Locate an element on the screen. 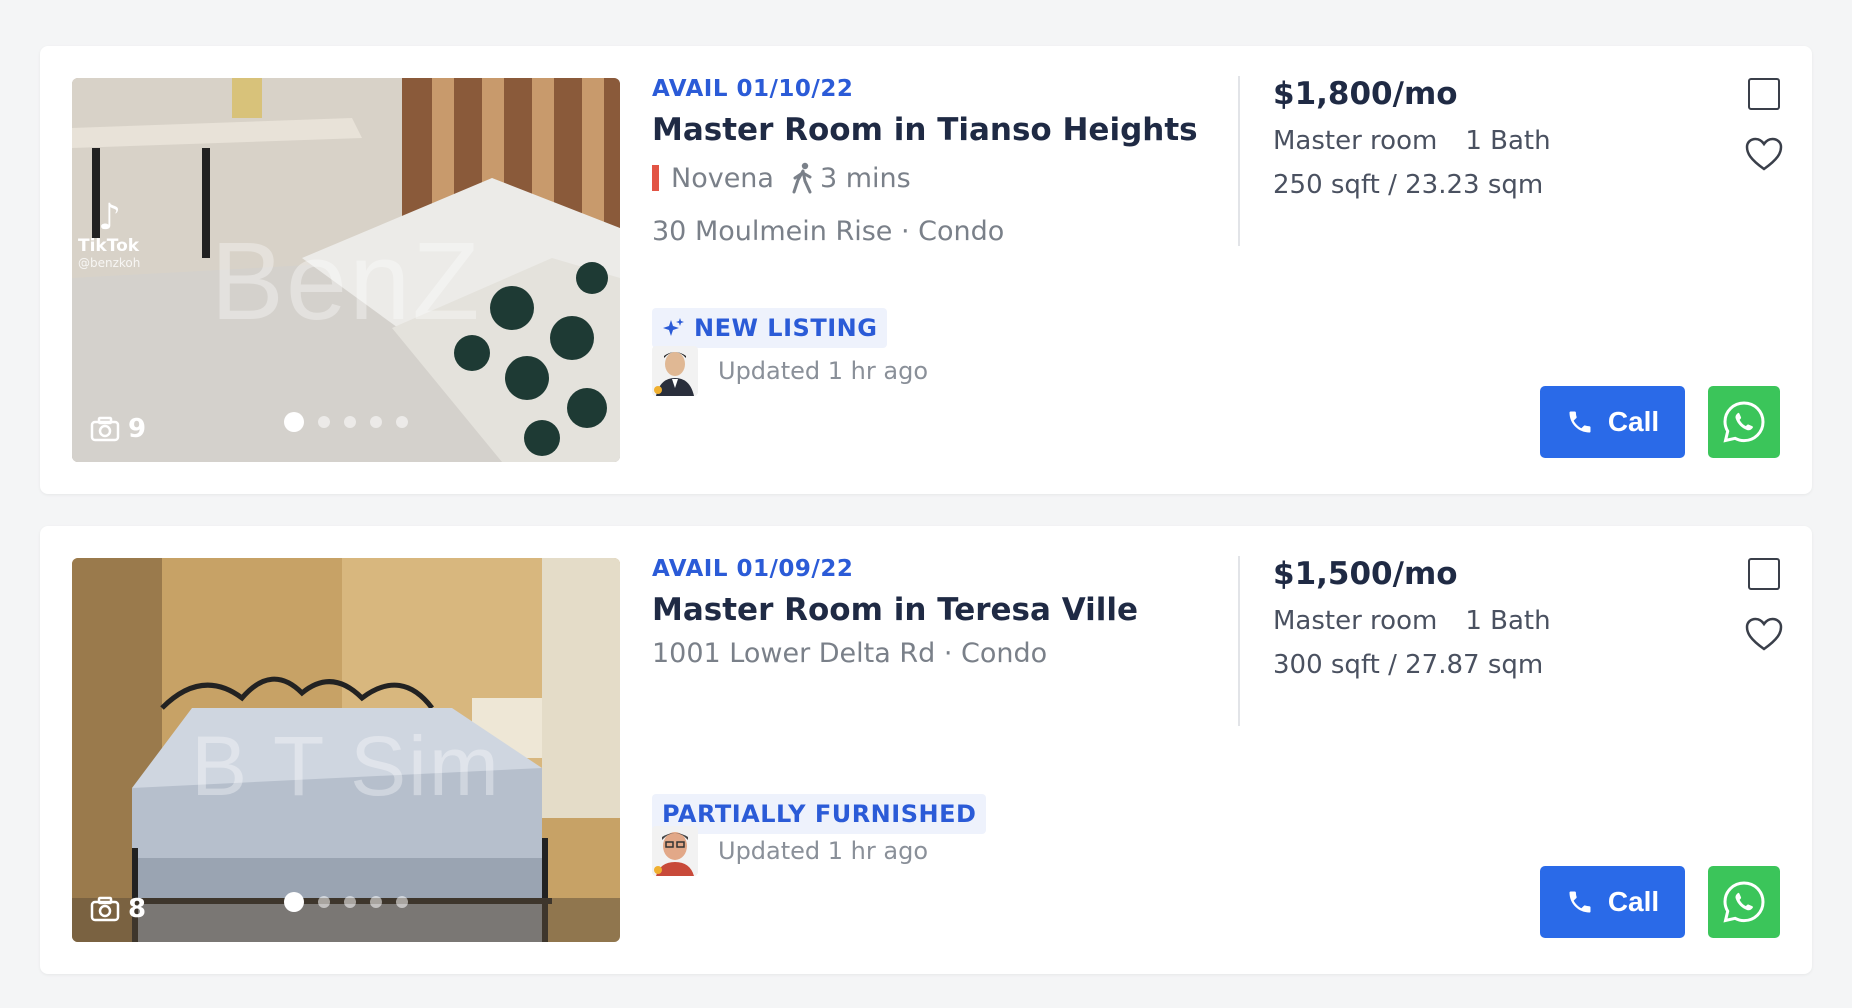 Image resolution: width=1852 pixels, height=1008 pixels. mrt-line-marker is located at coordinates (655, 178).